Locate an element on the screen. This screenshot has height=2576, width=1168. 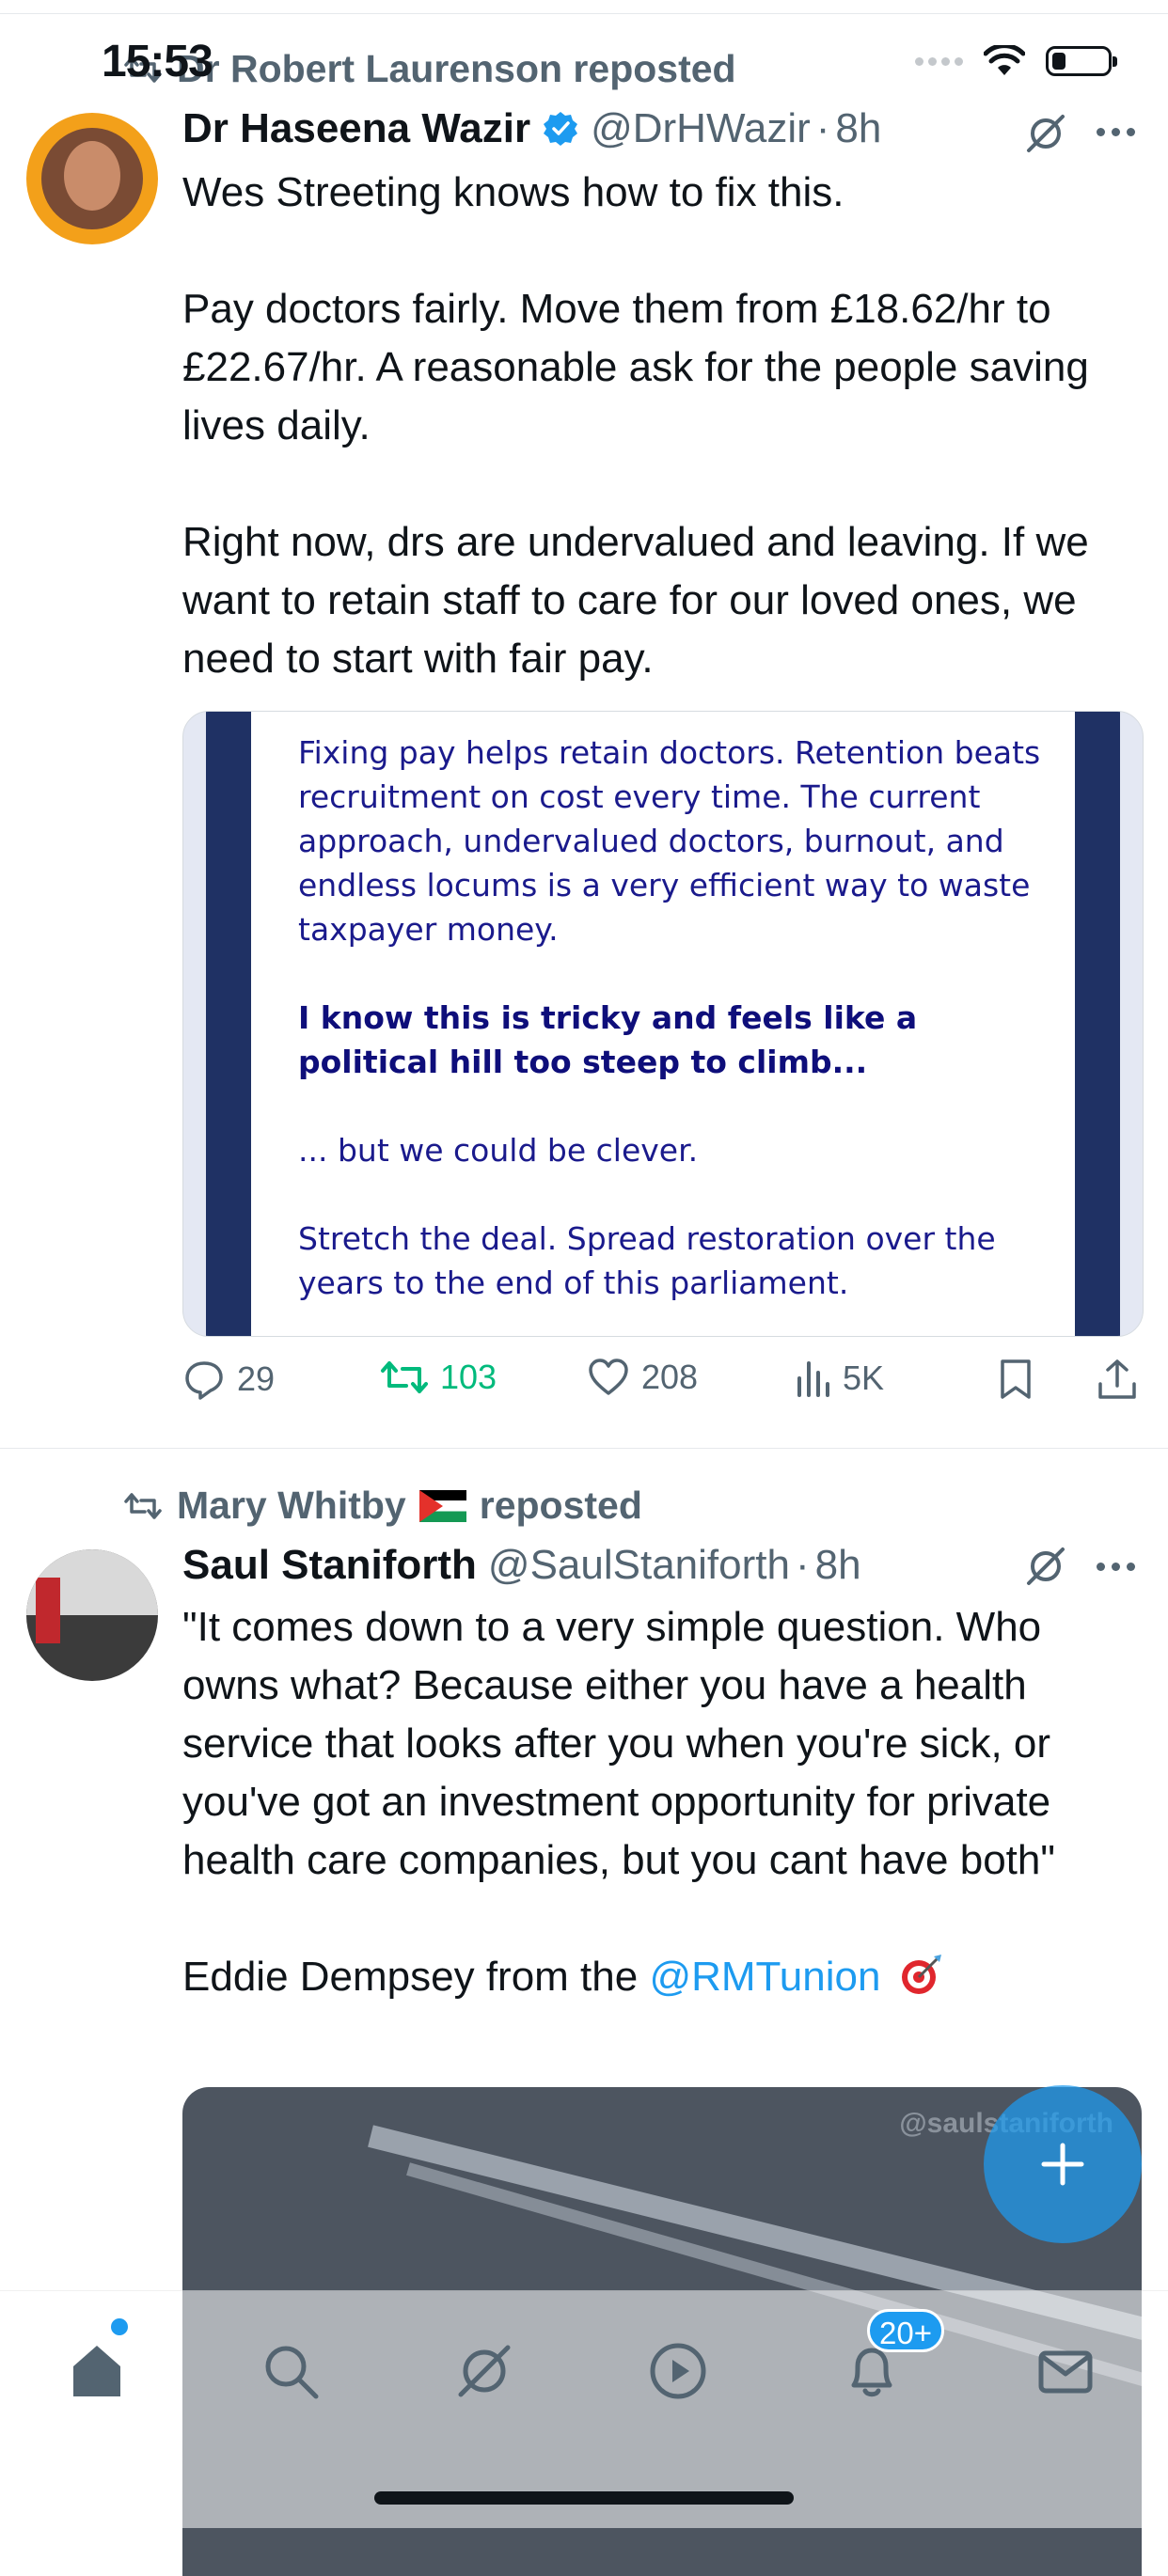
target-emoji-icon is located at coordinates (921, 1975).